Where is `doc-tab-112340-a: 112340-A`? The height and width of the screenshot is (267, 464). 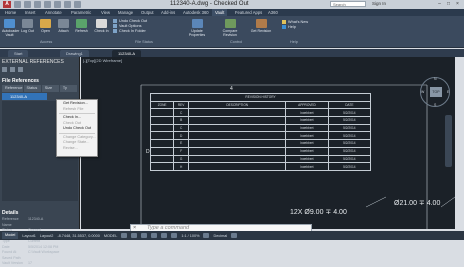 doc-tab-112340-a: 112340-A is located at coordinates (127, 53).